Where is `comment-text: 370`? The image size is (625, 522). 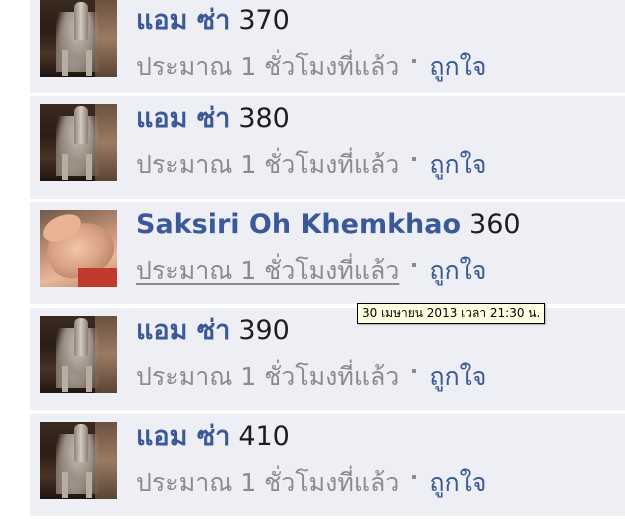
comment-text: 370 is located at coordinates (264, 20).